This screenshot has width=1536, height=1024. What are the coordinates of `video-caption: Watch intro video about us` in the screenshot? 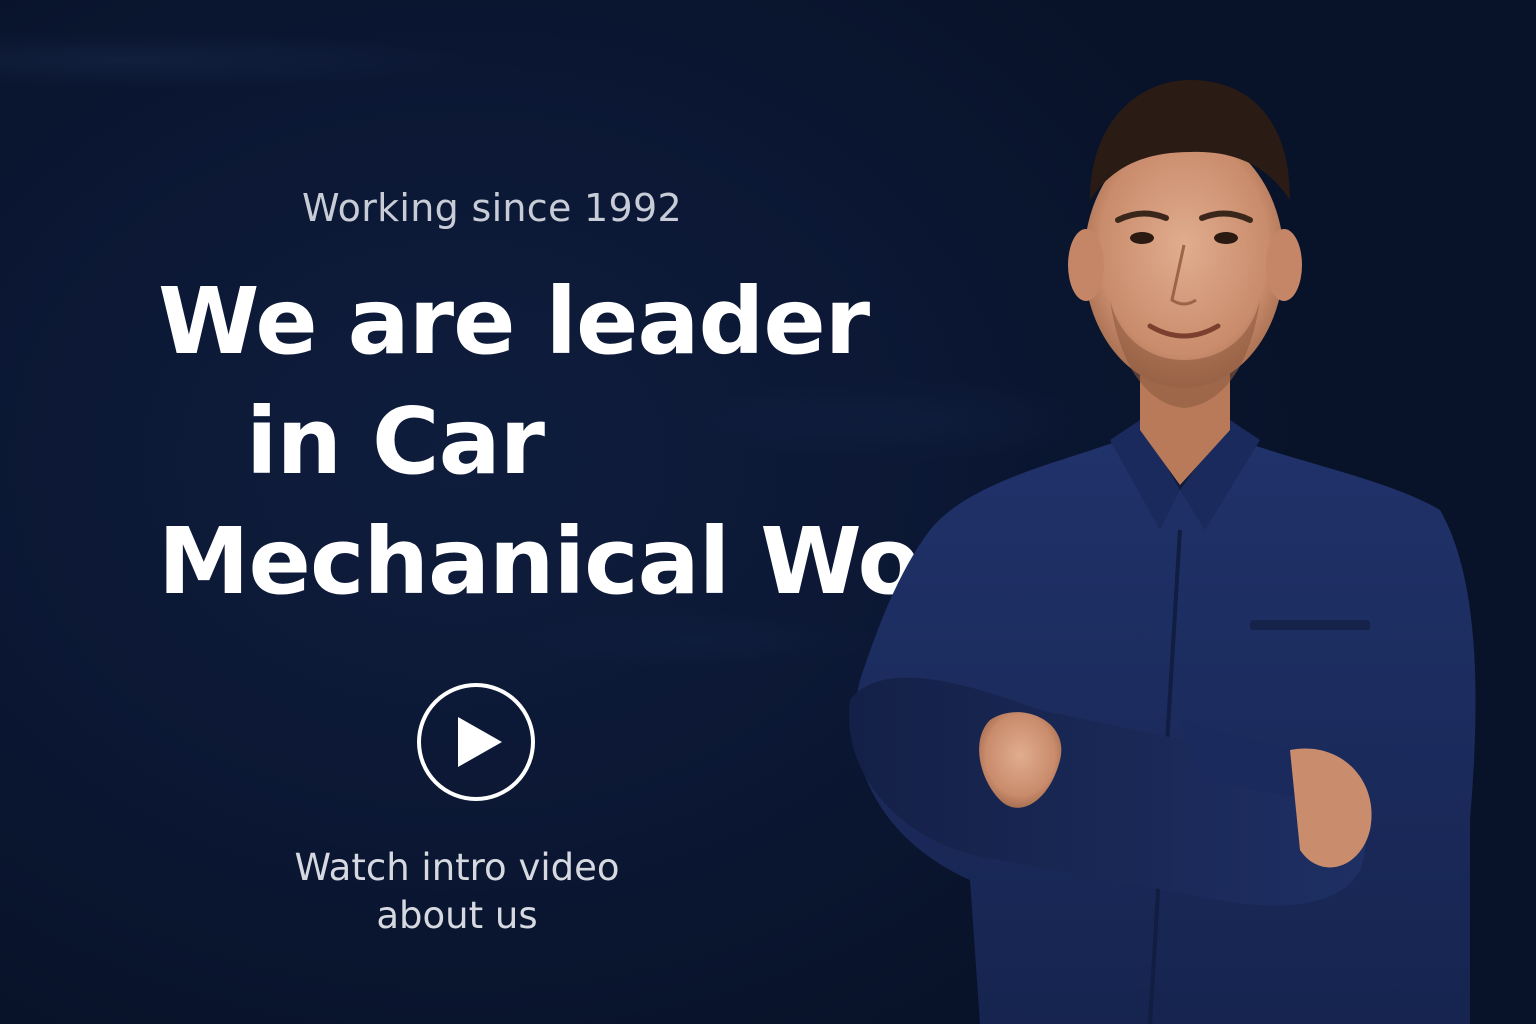 It's located at (457, 892).